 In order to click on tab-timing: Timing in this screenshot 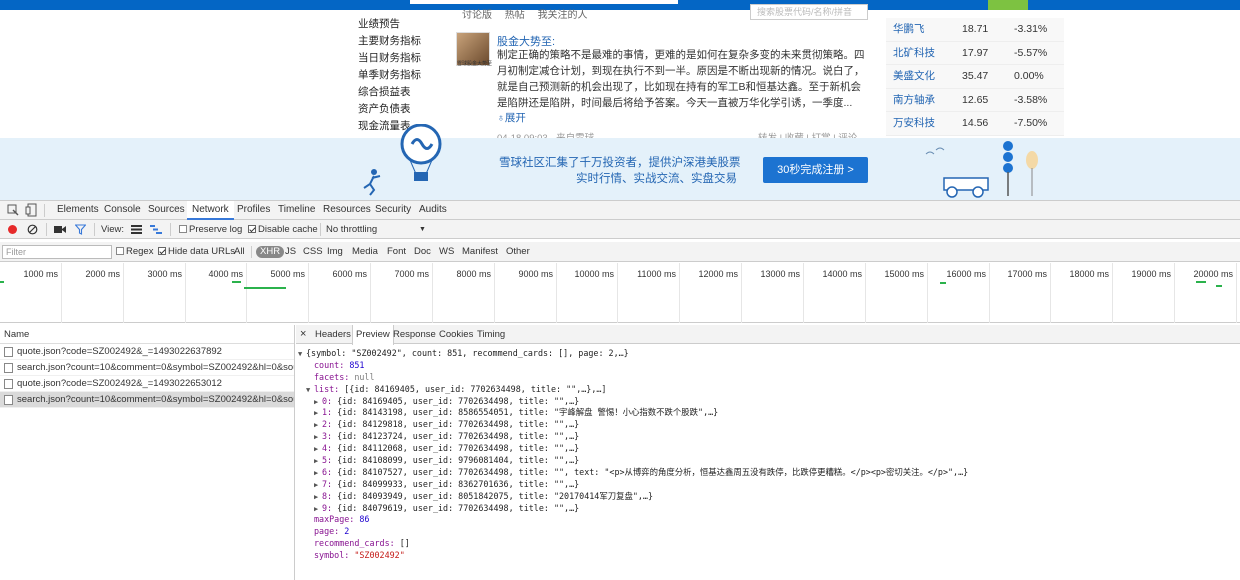, I will do `click(491, 334)`.